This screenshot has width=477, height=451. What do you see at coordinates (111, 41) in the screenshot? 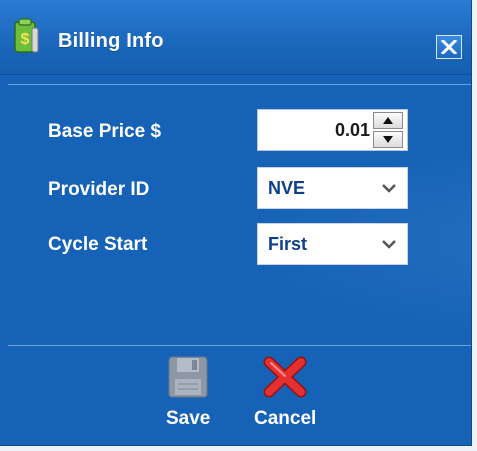
I see `dialog-title: Billing Info` at bounding box center [111, 41].